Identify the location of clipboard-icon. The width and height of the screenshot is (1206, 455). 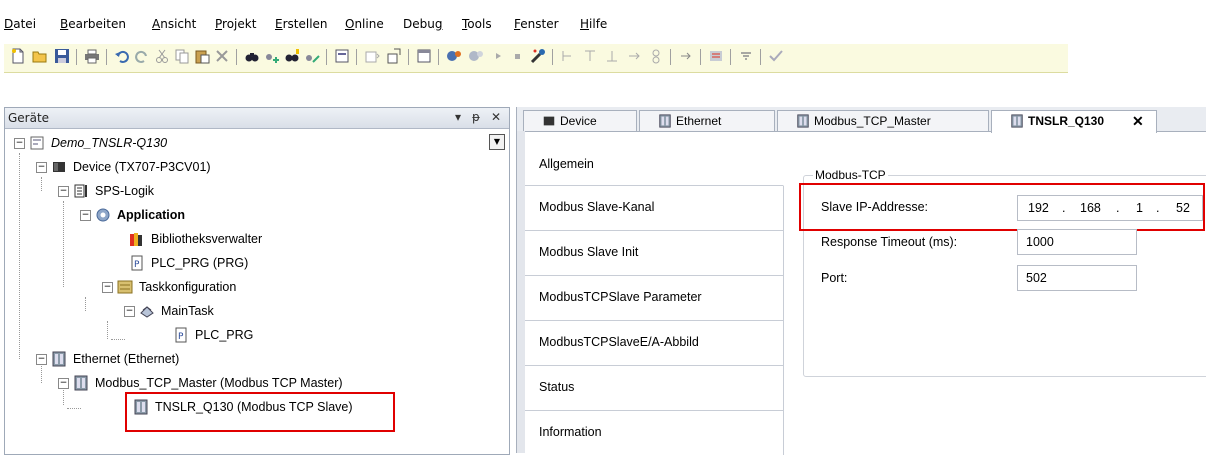
(342, 56).